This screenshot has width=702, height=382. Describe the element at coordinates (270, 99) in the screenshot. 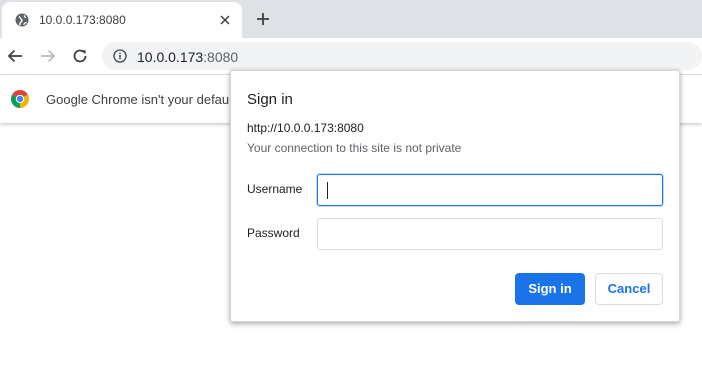

I see `dialog-title: Sign in` at that location.